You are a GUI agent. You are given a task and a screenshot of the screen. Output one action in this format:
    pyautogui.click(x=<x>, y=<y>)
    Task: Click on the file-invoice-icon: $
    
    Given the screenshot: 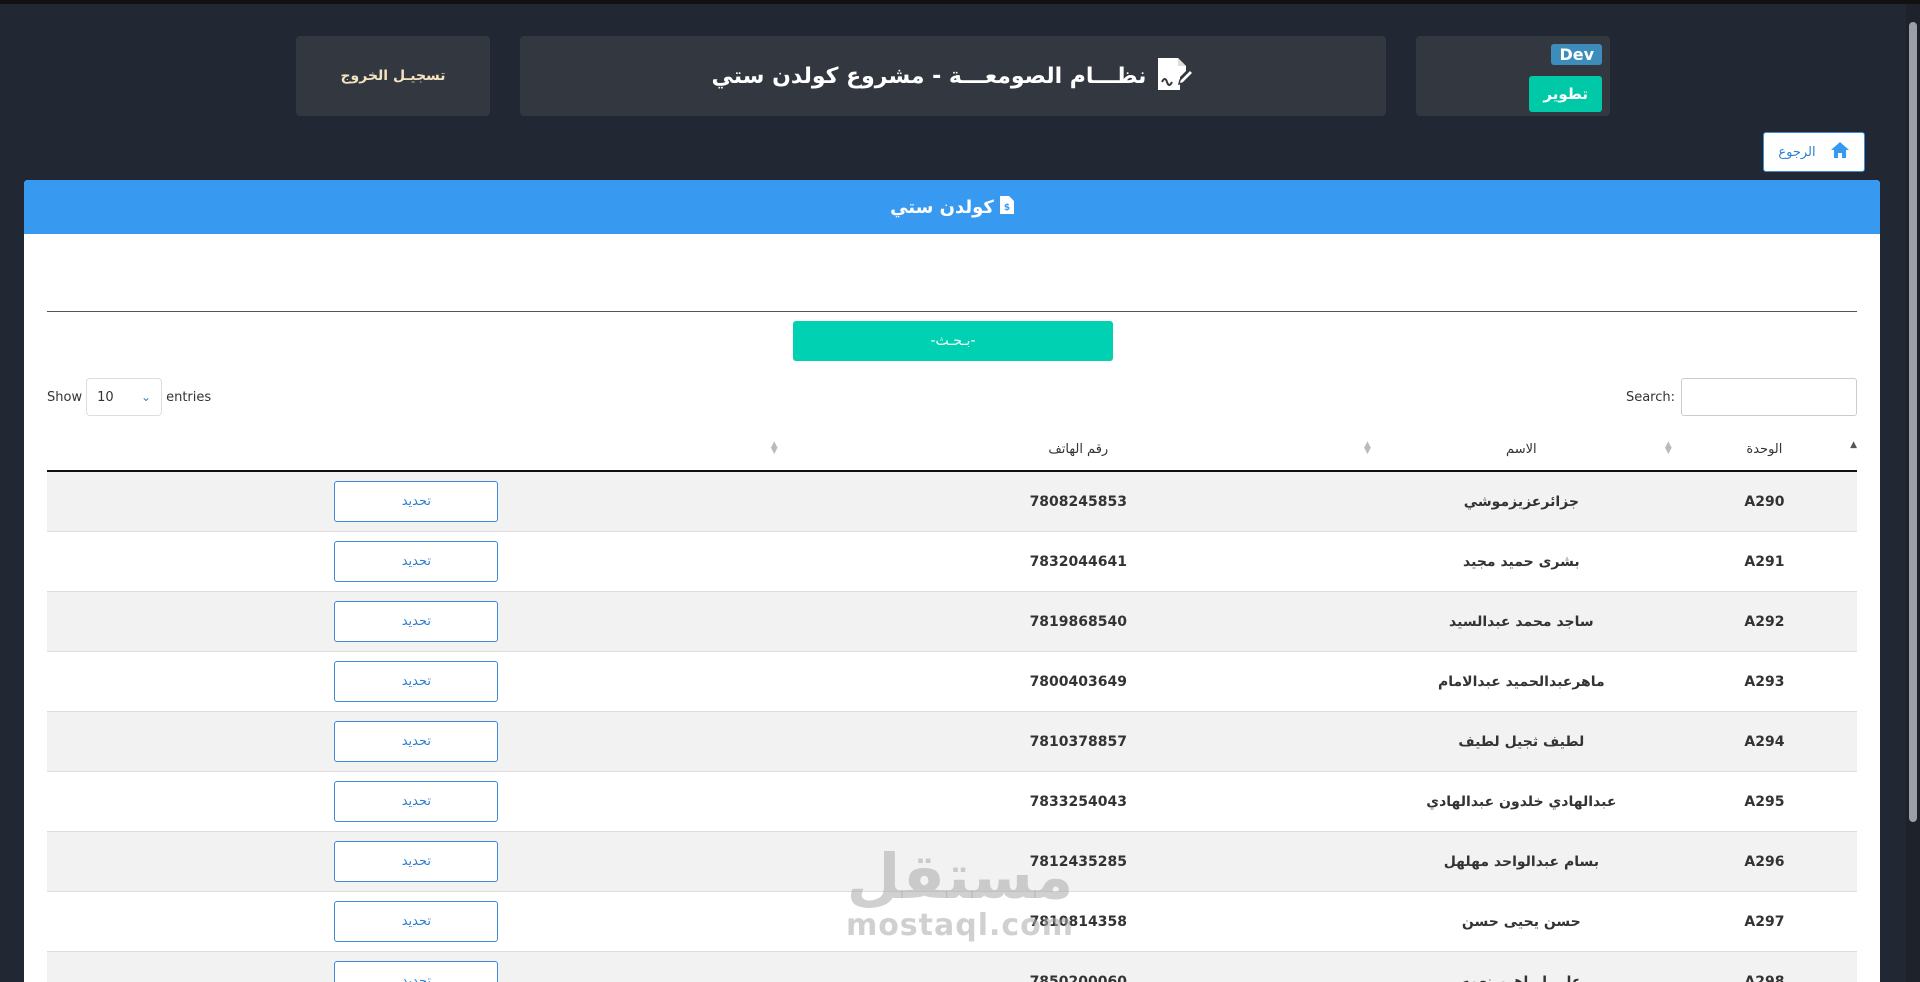 What is the action you would take?
    pyautogui.click(x=1006, y=207)
    